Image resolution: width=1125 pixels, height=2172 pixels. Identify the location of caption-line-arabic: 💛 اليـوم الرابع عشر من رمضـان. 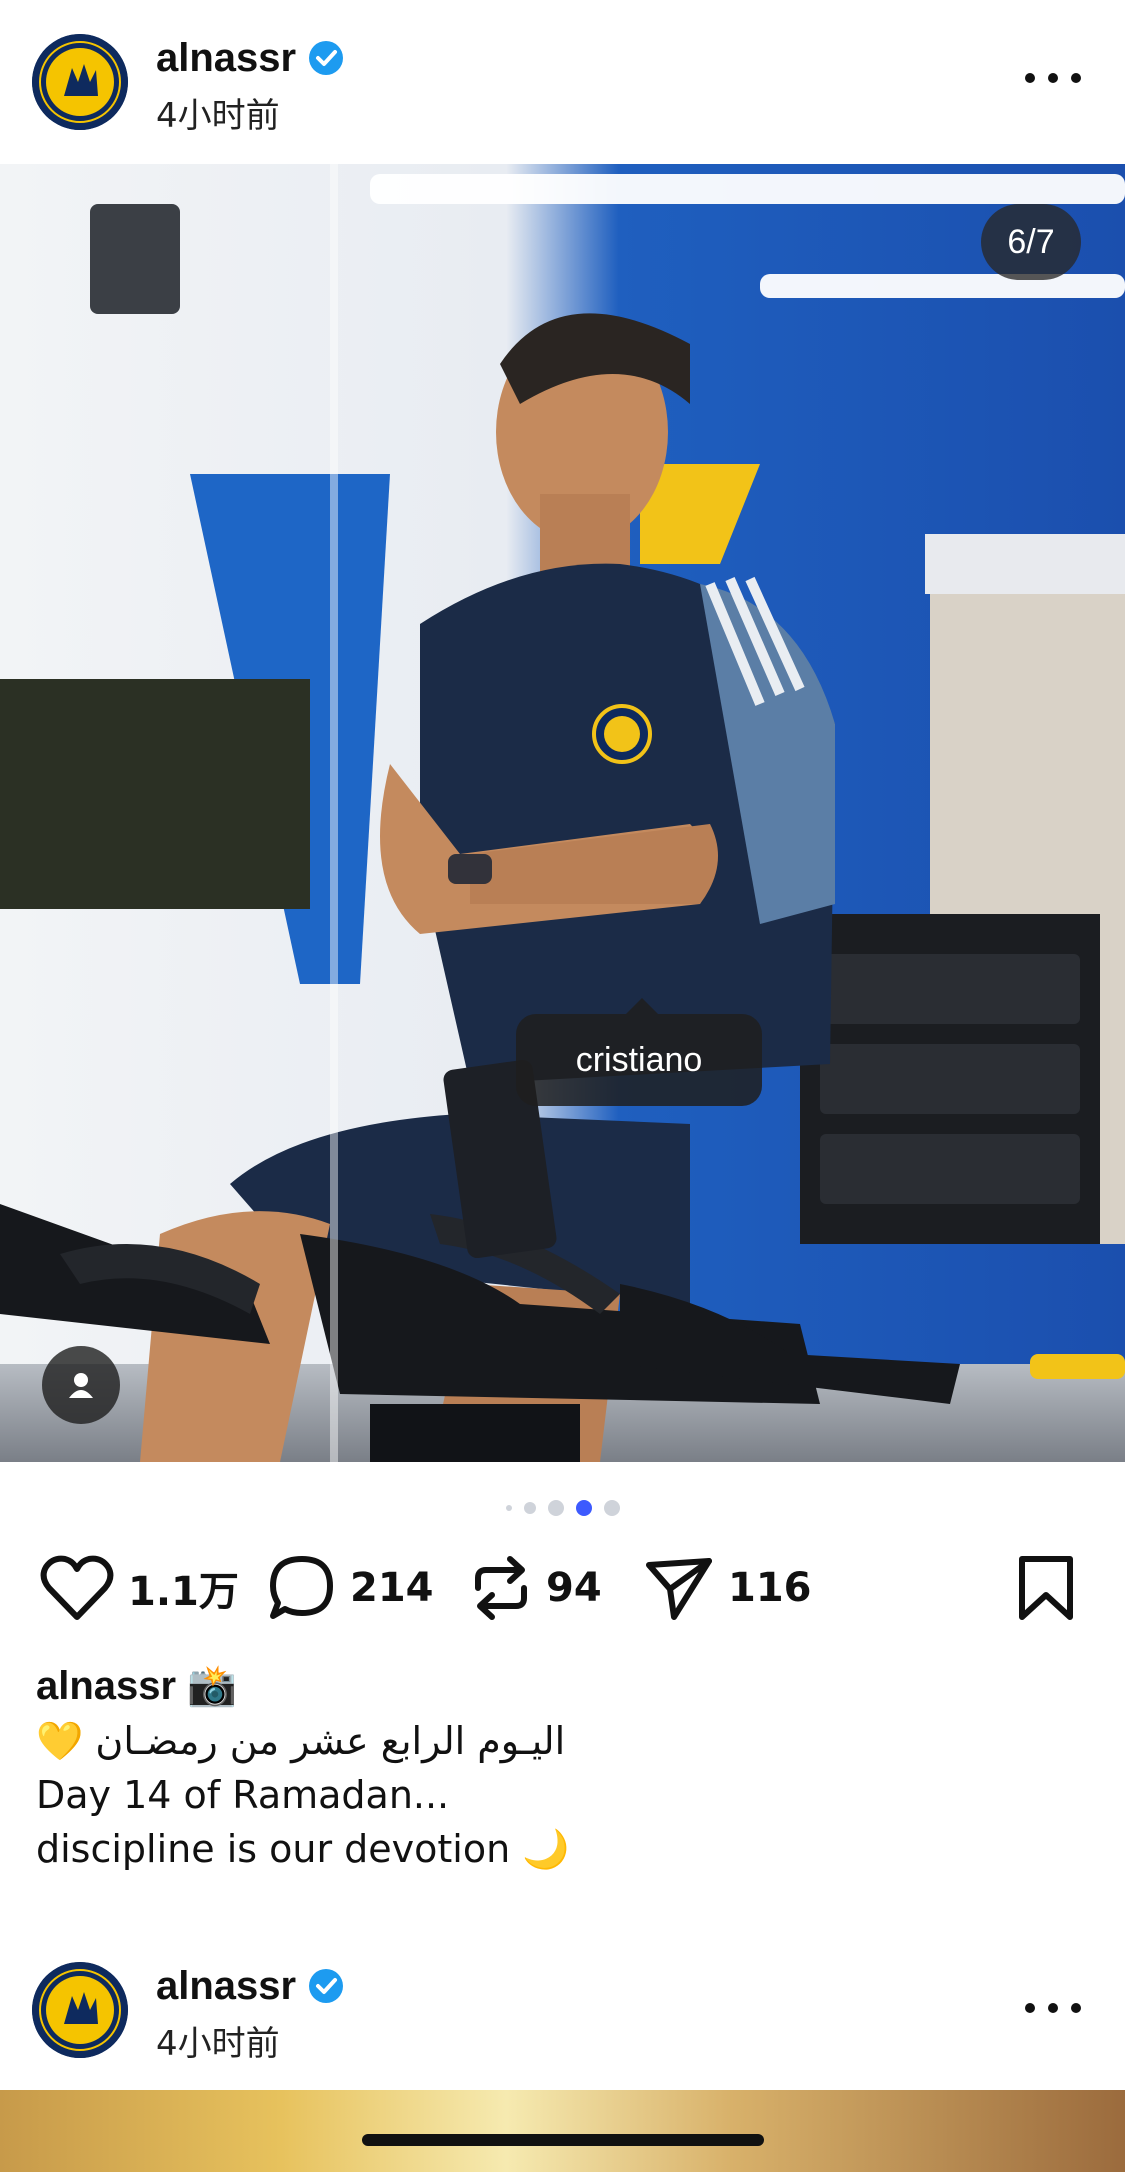
(301, 1741).